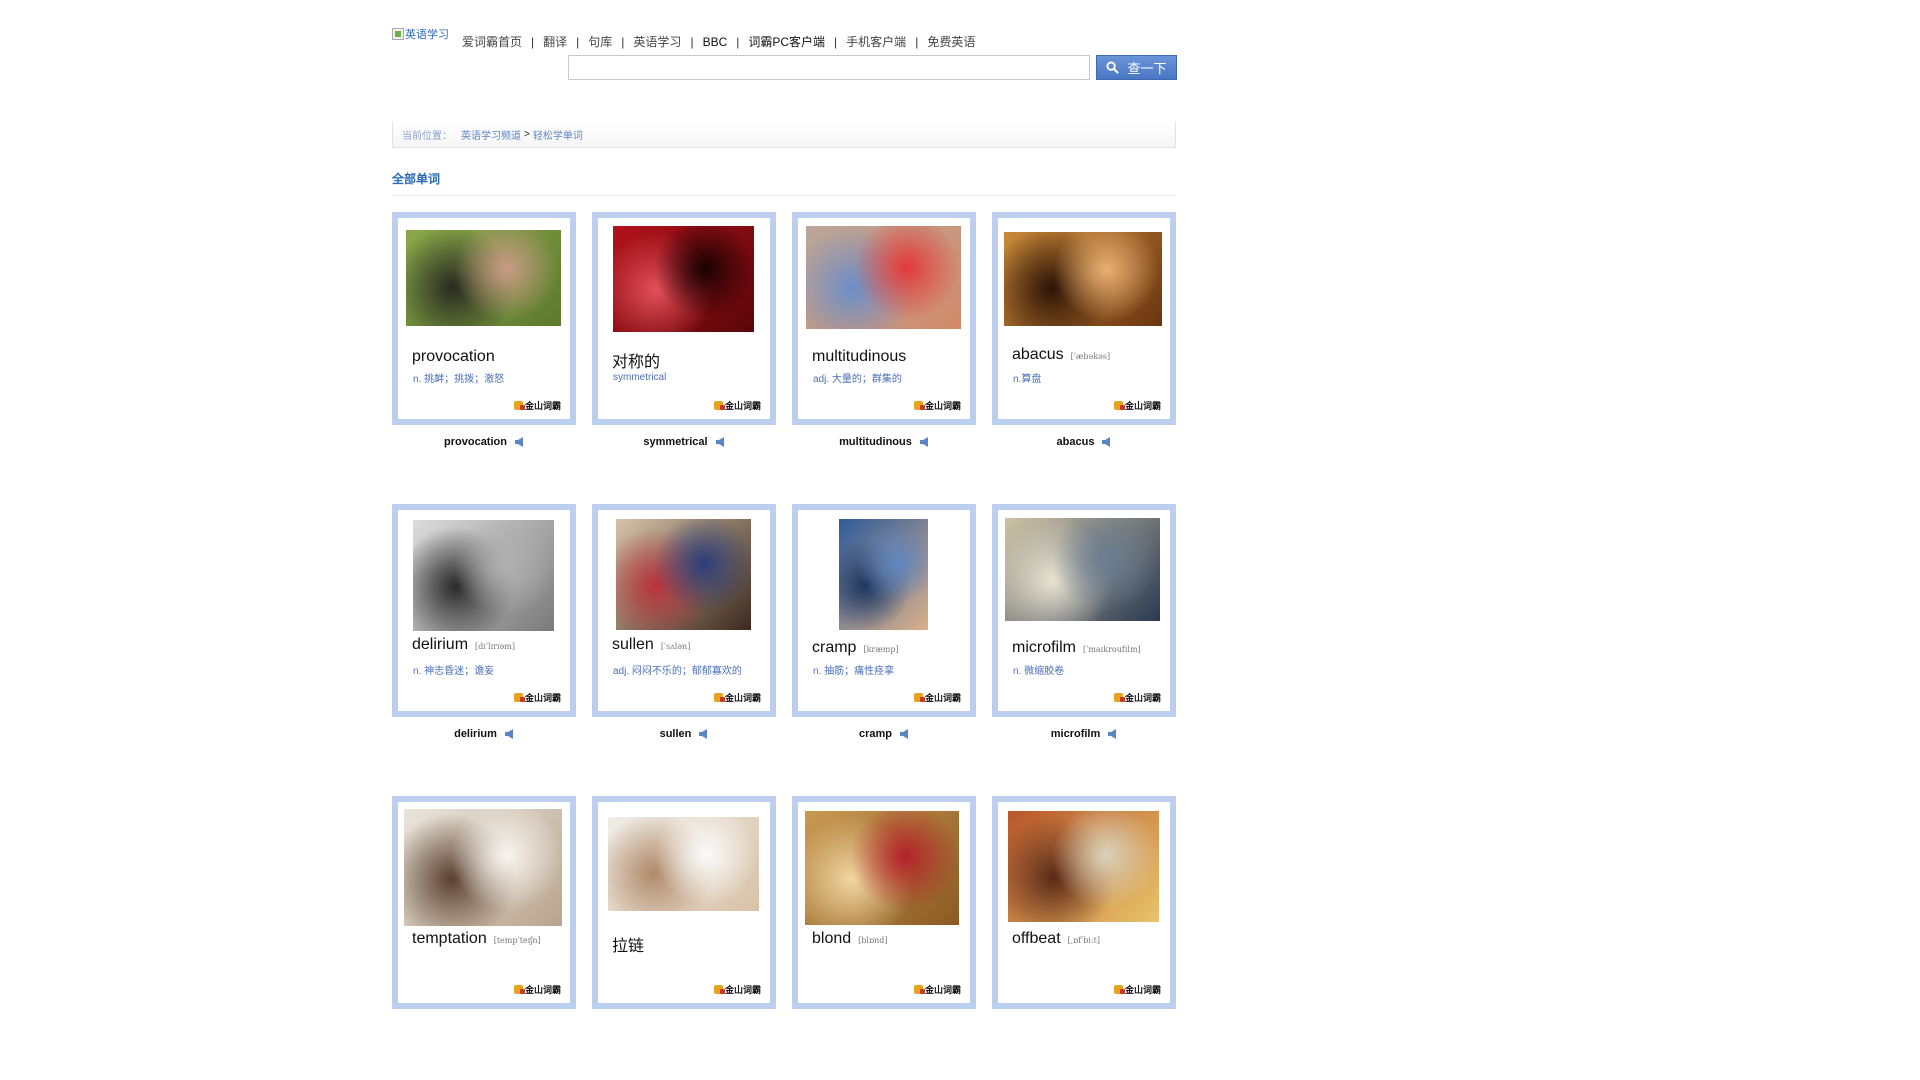 This screenshot has width=1920, height=1080. What do you see at coordinates (684, 610) in the screenshot?
I see `word-card-frame: sullen [ˈsʌlən] adj. 闷闷不乐的；郁郁寡欢的 金山词霸` at bounding box center [684, 610].